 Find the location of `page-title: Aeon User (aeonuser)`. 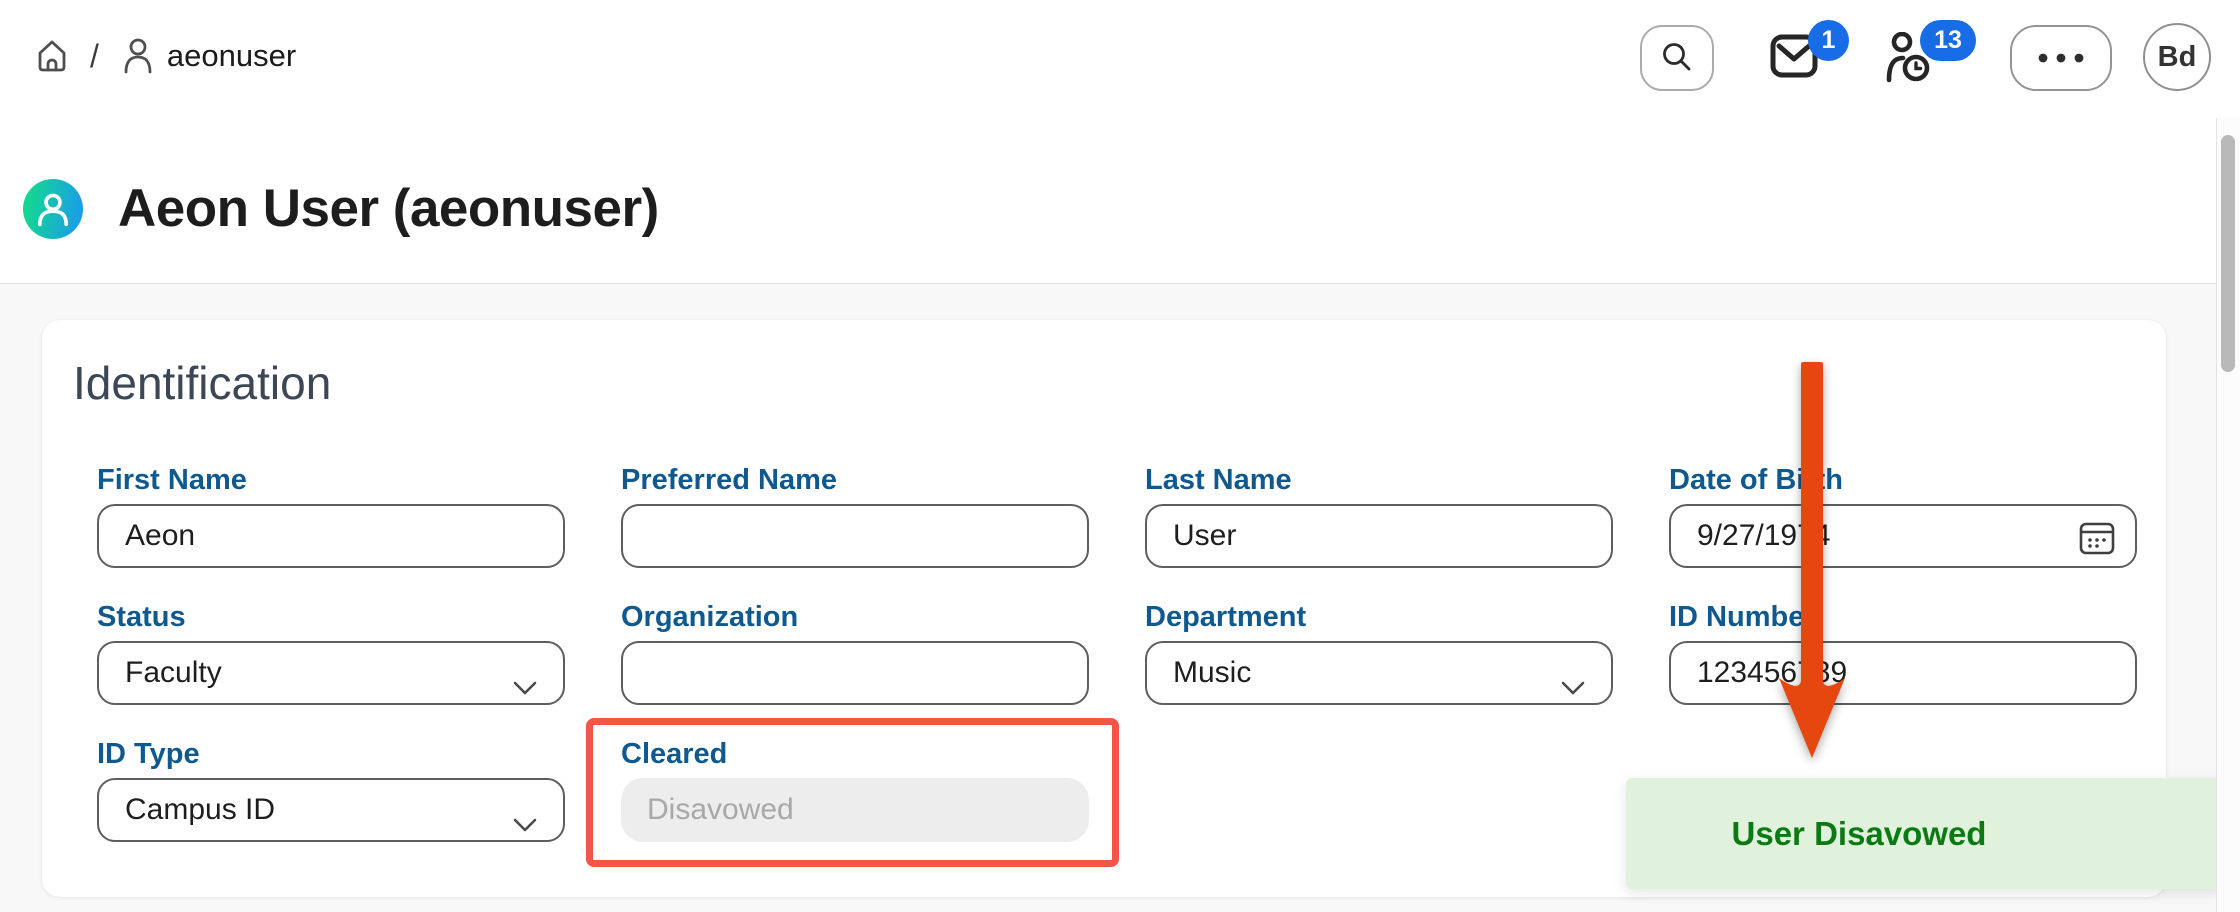

page-title: Aeon User (aeonuser) is located at coordinates (388, 208).